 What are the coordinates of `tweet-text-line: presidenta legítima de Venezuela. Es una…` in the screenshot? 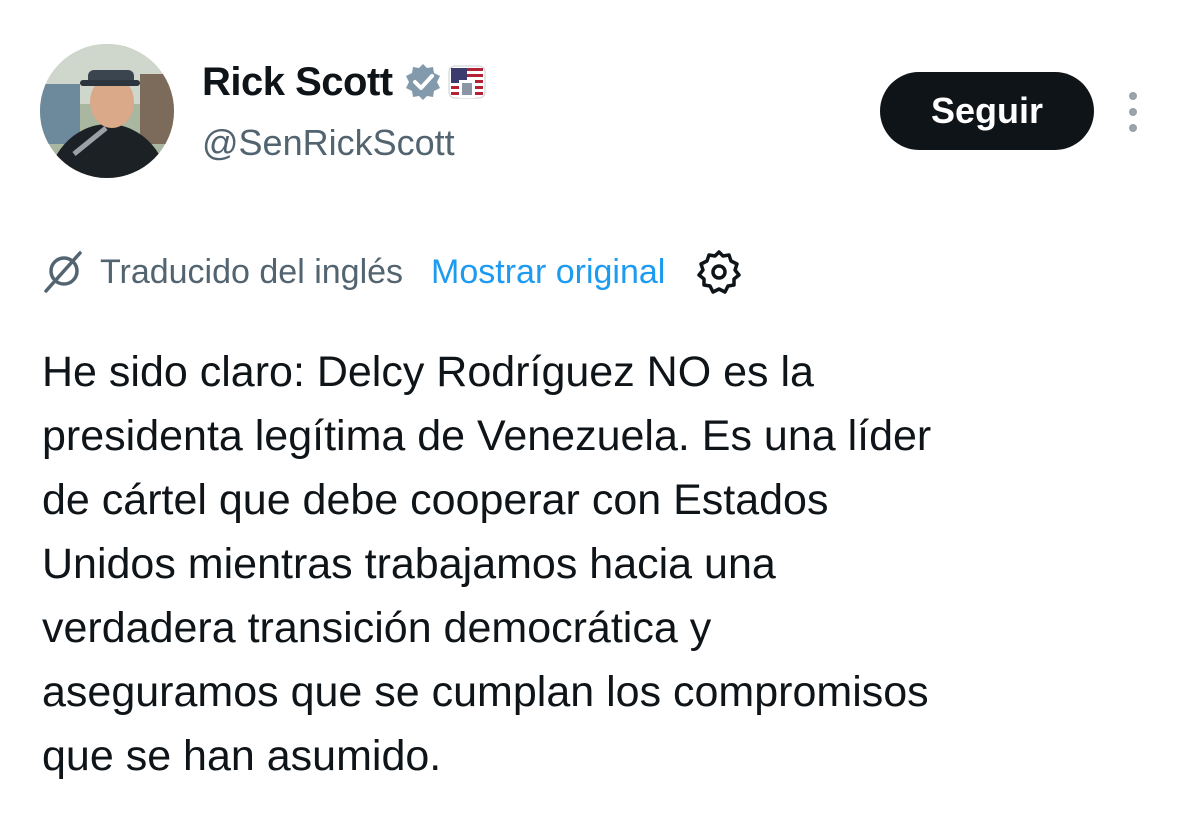 It's located at (487, 436).